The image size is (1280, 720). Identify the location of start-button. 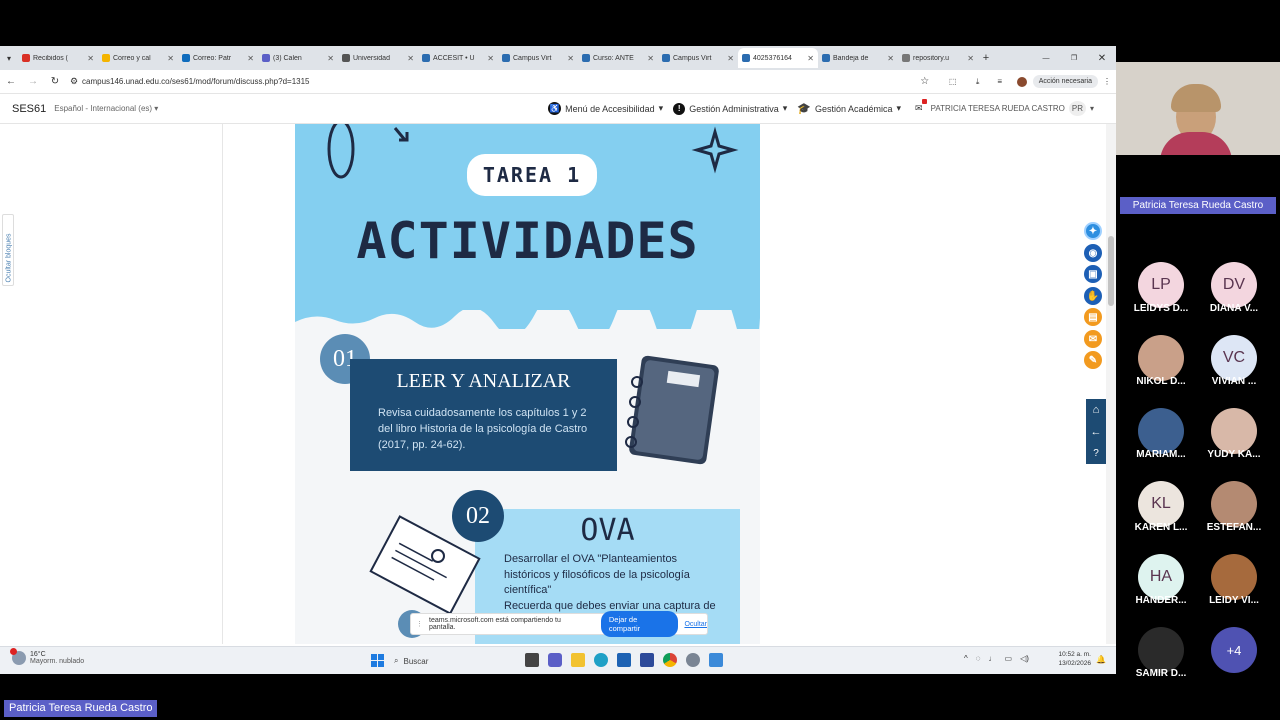
(377, 660).